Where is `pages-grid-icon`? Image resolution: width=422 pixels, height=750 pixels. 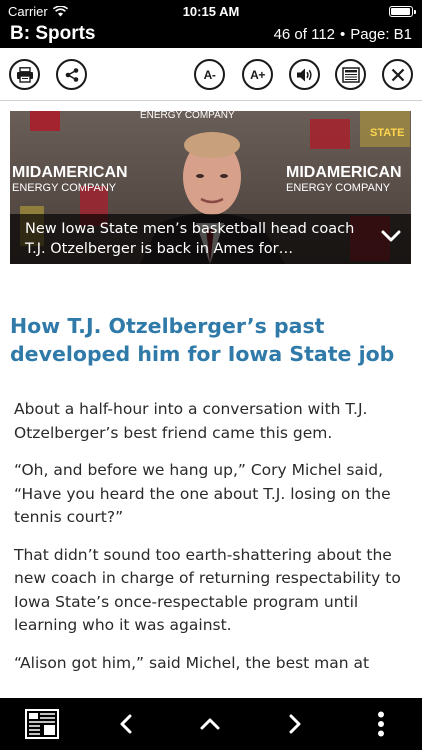 pages-grid-icon is located at coordinates (42, 724).